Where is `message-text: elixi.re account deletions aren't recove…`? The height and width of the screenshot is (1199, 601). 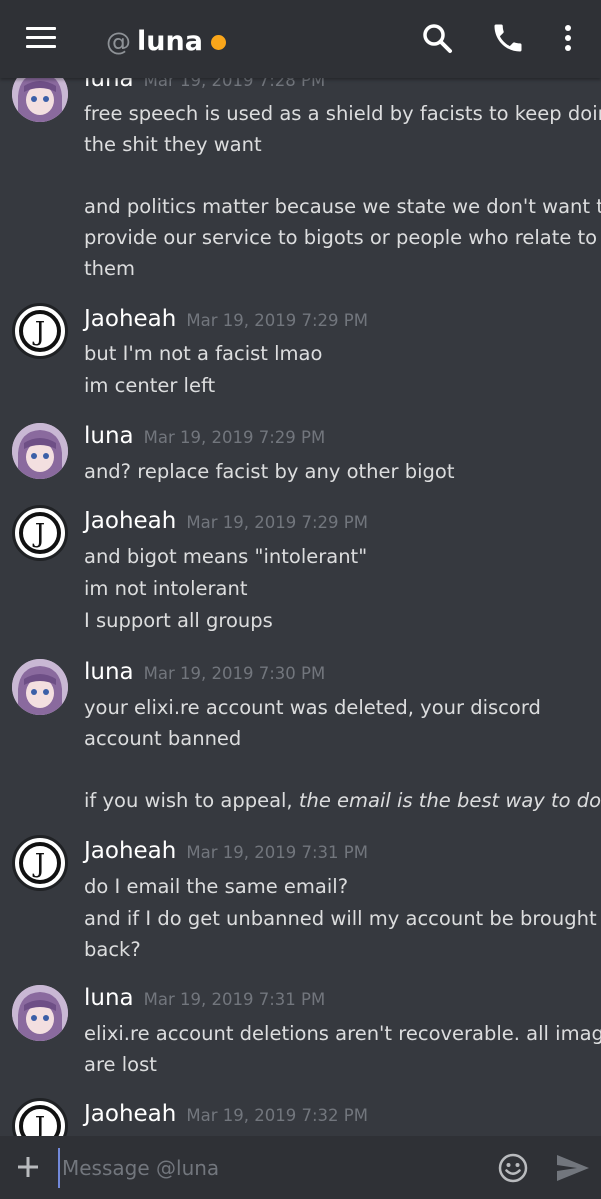
message-text: elixi.re account deletions aren't recove… is located at coordinates (342, 1033).